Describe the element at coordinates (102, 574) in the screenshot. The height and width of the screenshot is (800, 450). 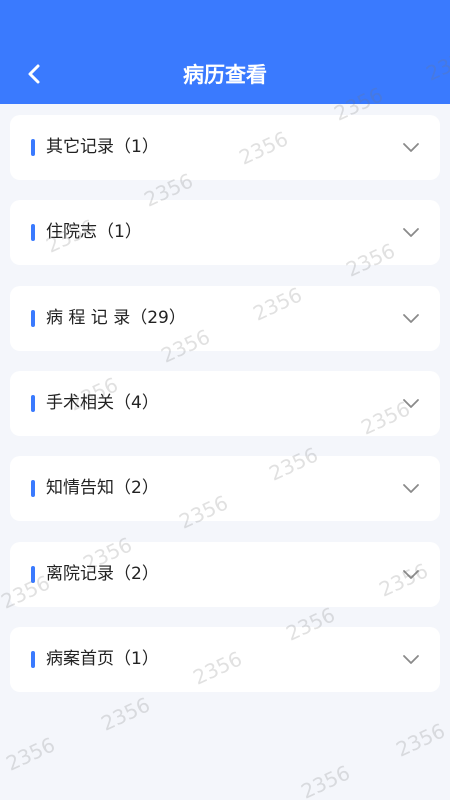
I see `section-label: 离院记录（2）` at that location.